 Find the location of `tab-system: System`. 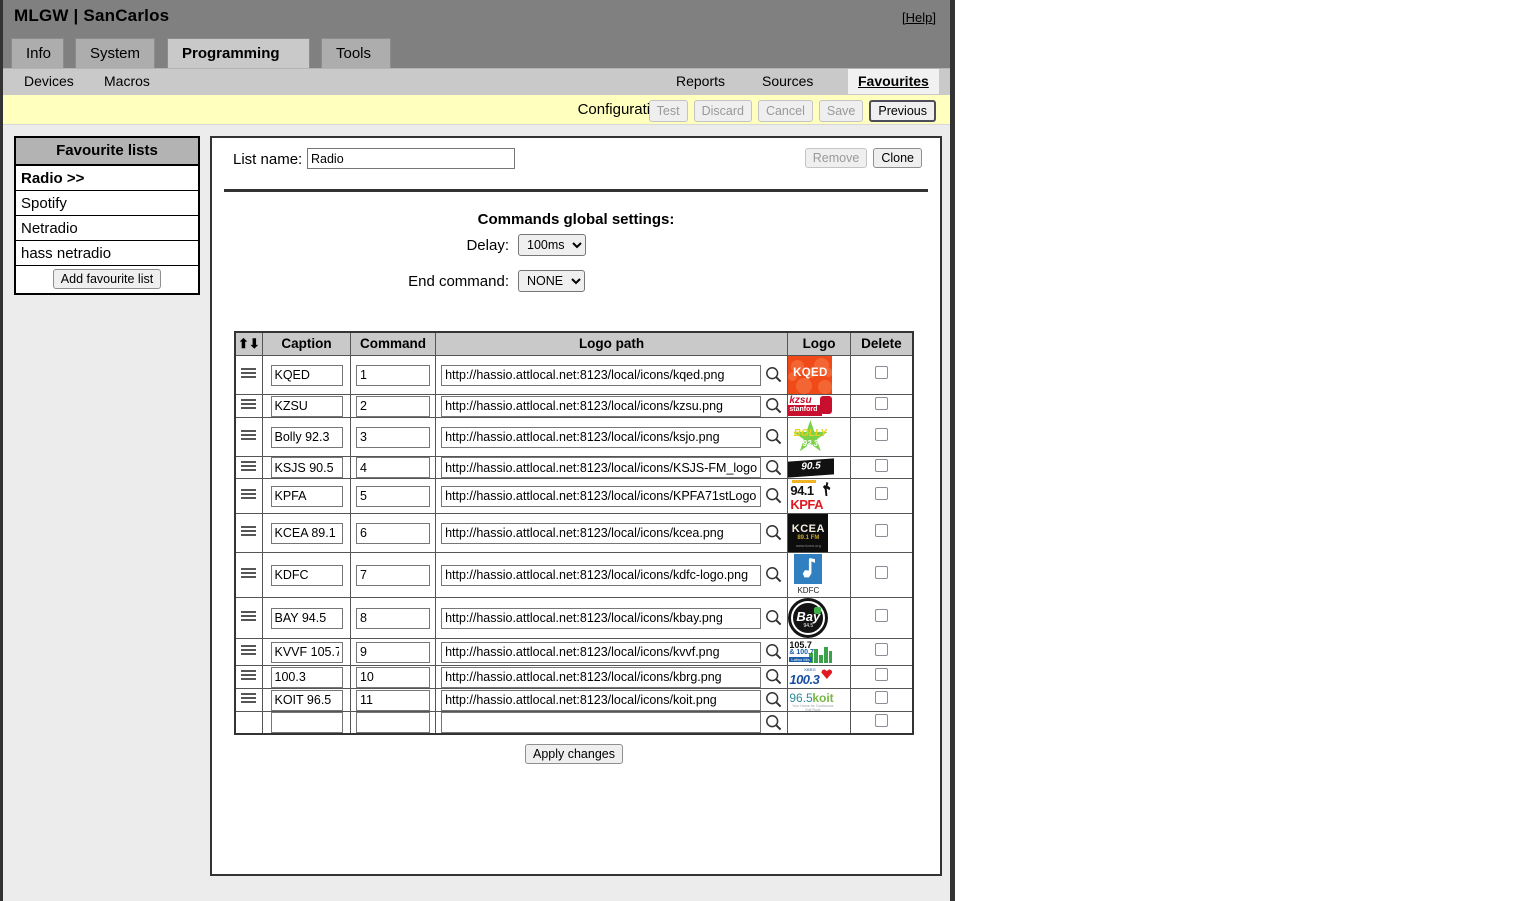

tab-system: System is located at coordinates (115, 53).